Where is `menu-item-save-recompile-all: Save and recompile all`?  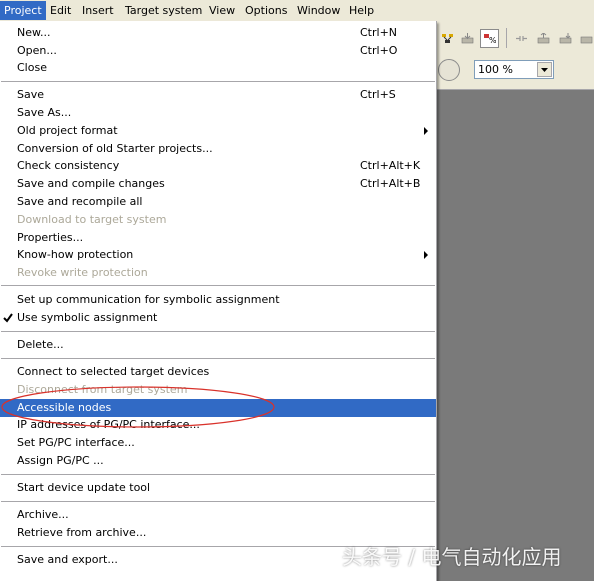 menu-item-save-recompile-all: Save and recompile all is located at coordinates (218, 202).